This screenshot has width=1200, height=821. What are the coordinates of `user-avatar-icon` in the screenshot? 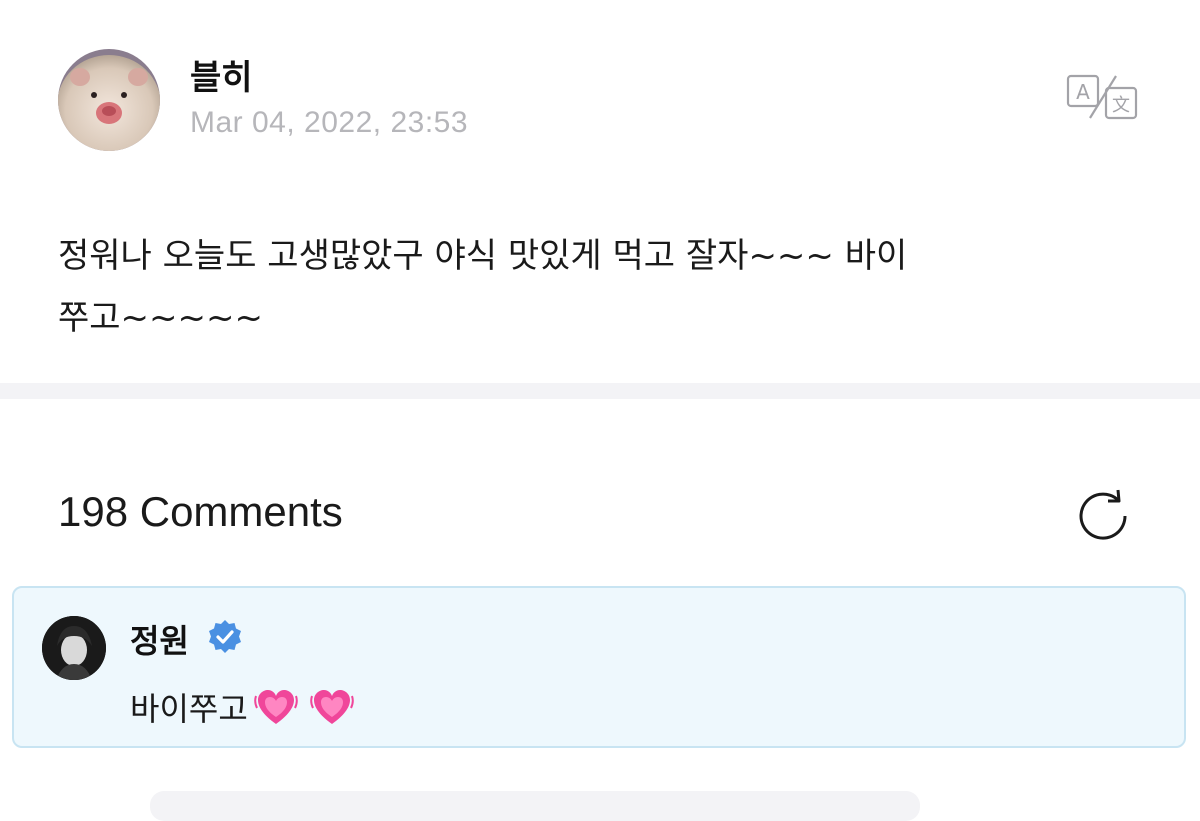 It's located at (74, 648).